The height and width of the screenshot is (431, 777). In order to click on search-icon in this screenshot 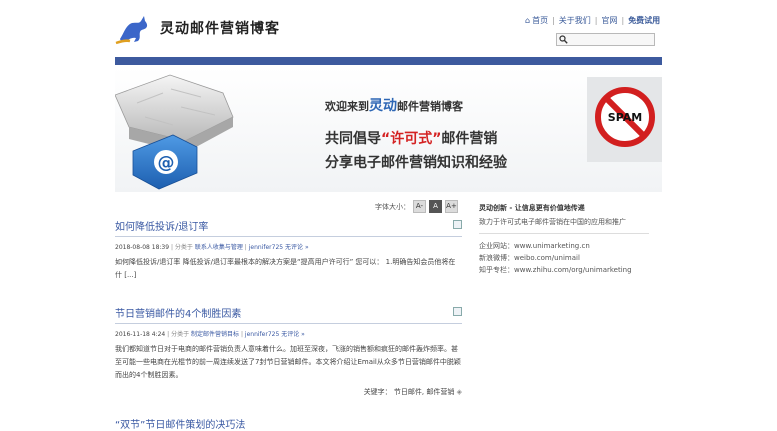, I will do `click(563, 39)`.